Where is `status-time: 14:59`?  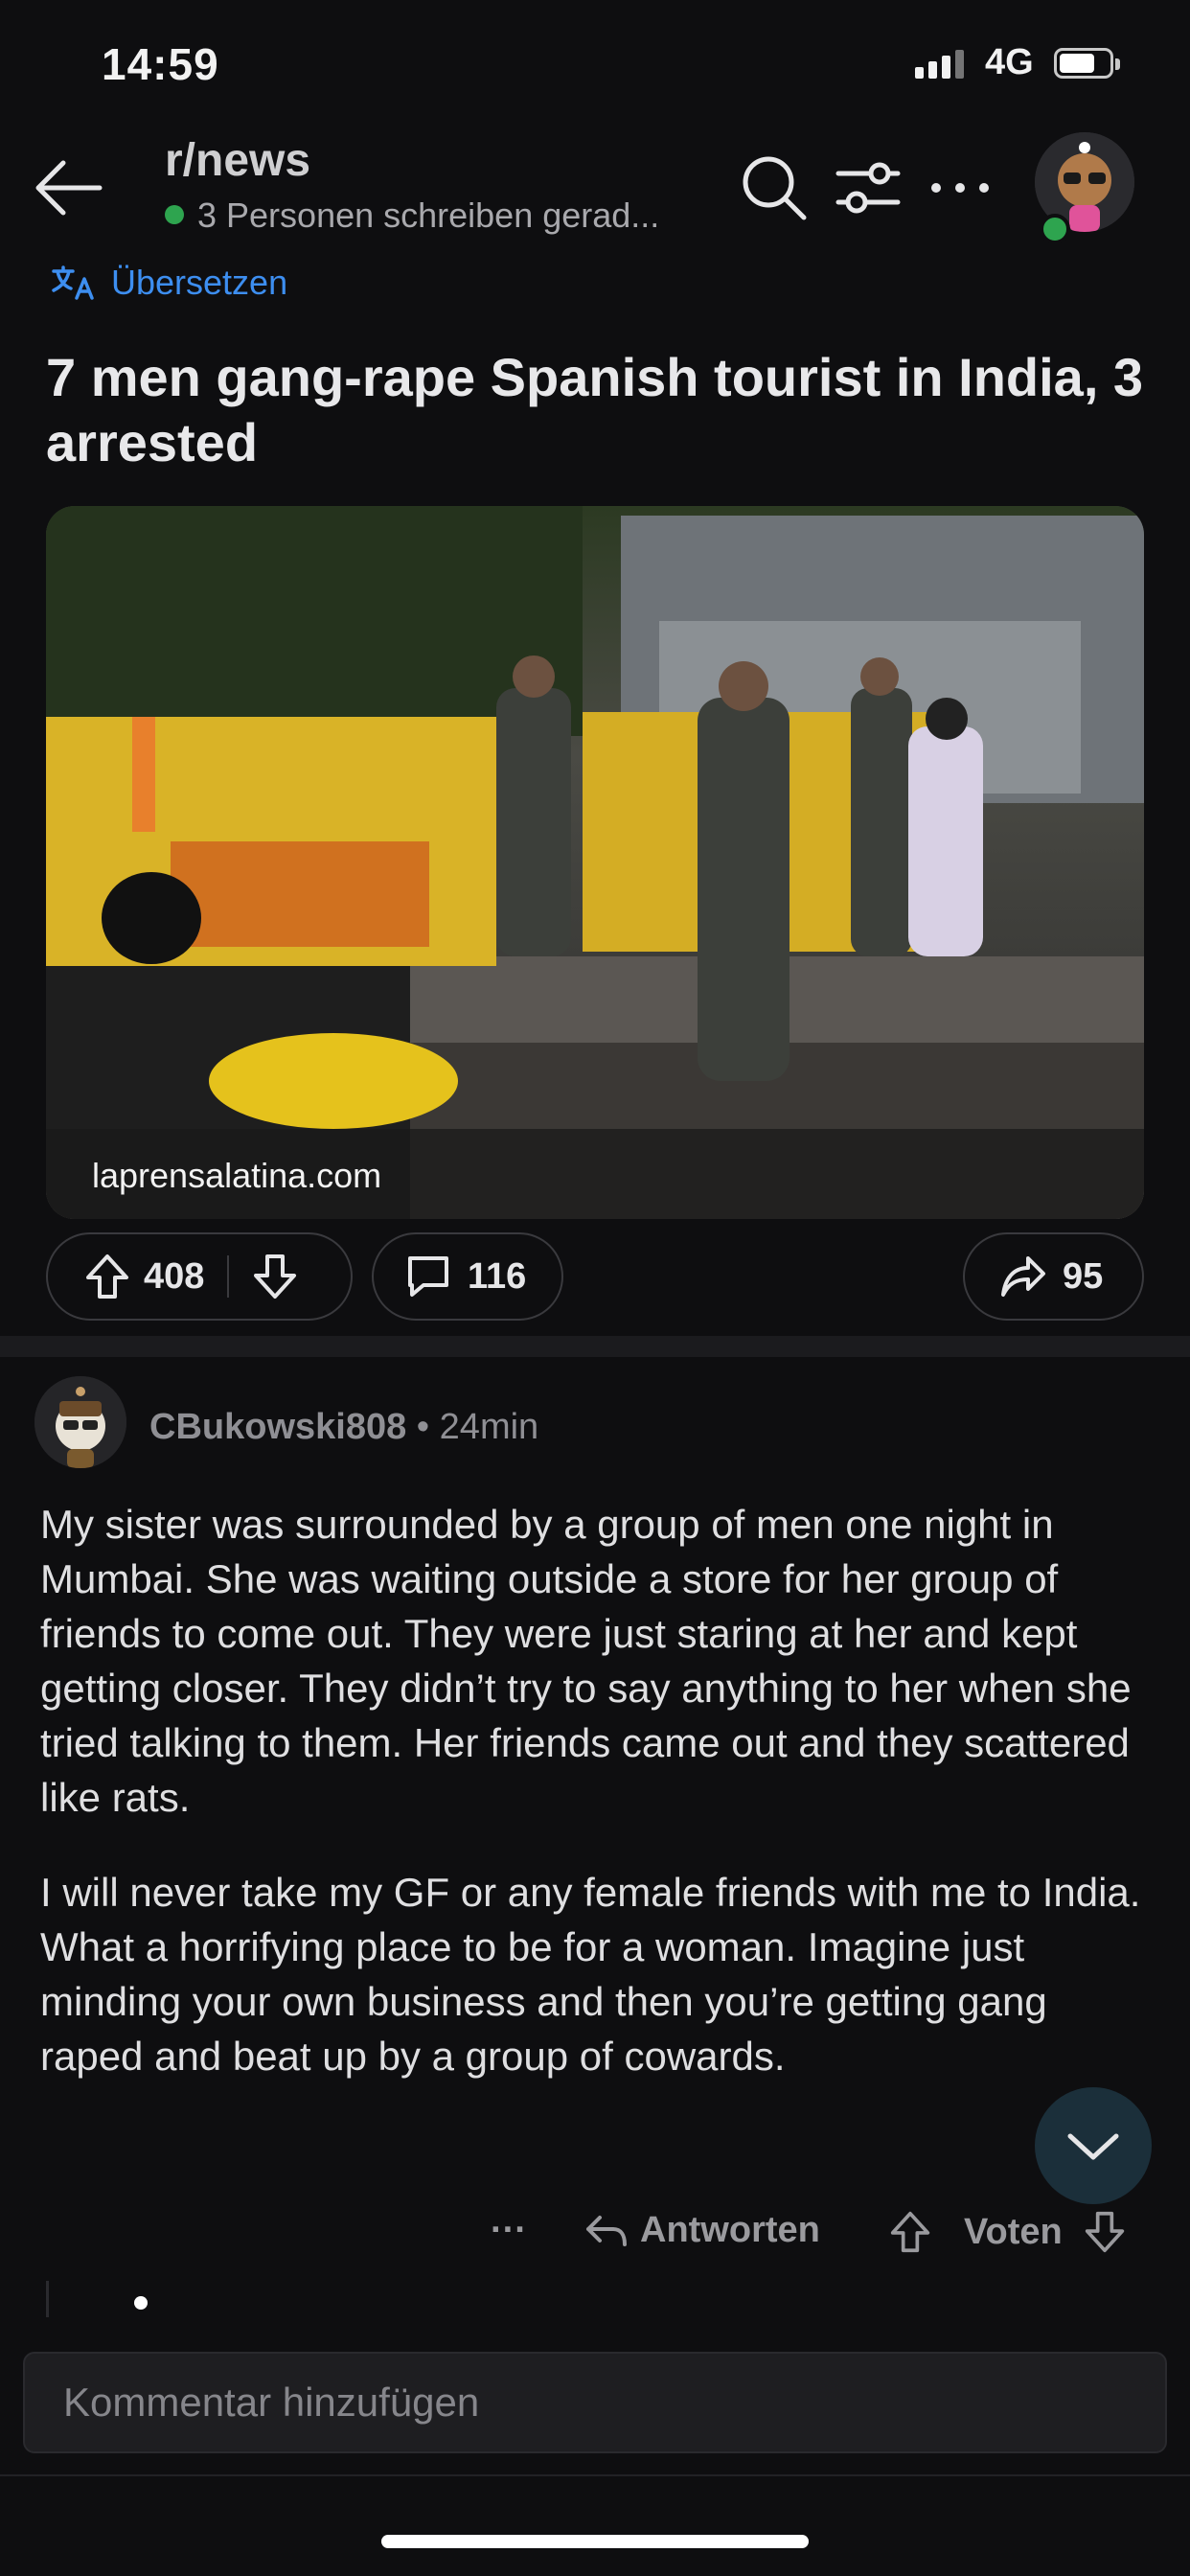
status-time: 14:59 is located at coordinates (160, 64).